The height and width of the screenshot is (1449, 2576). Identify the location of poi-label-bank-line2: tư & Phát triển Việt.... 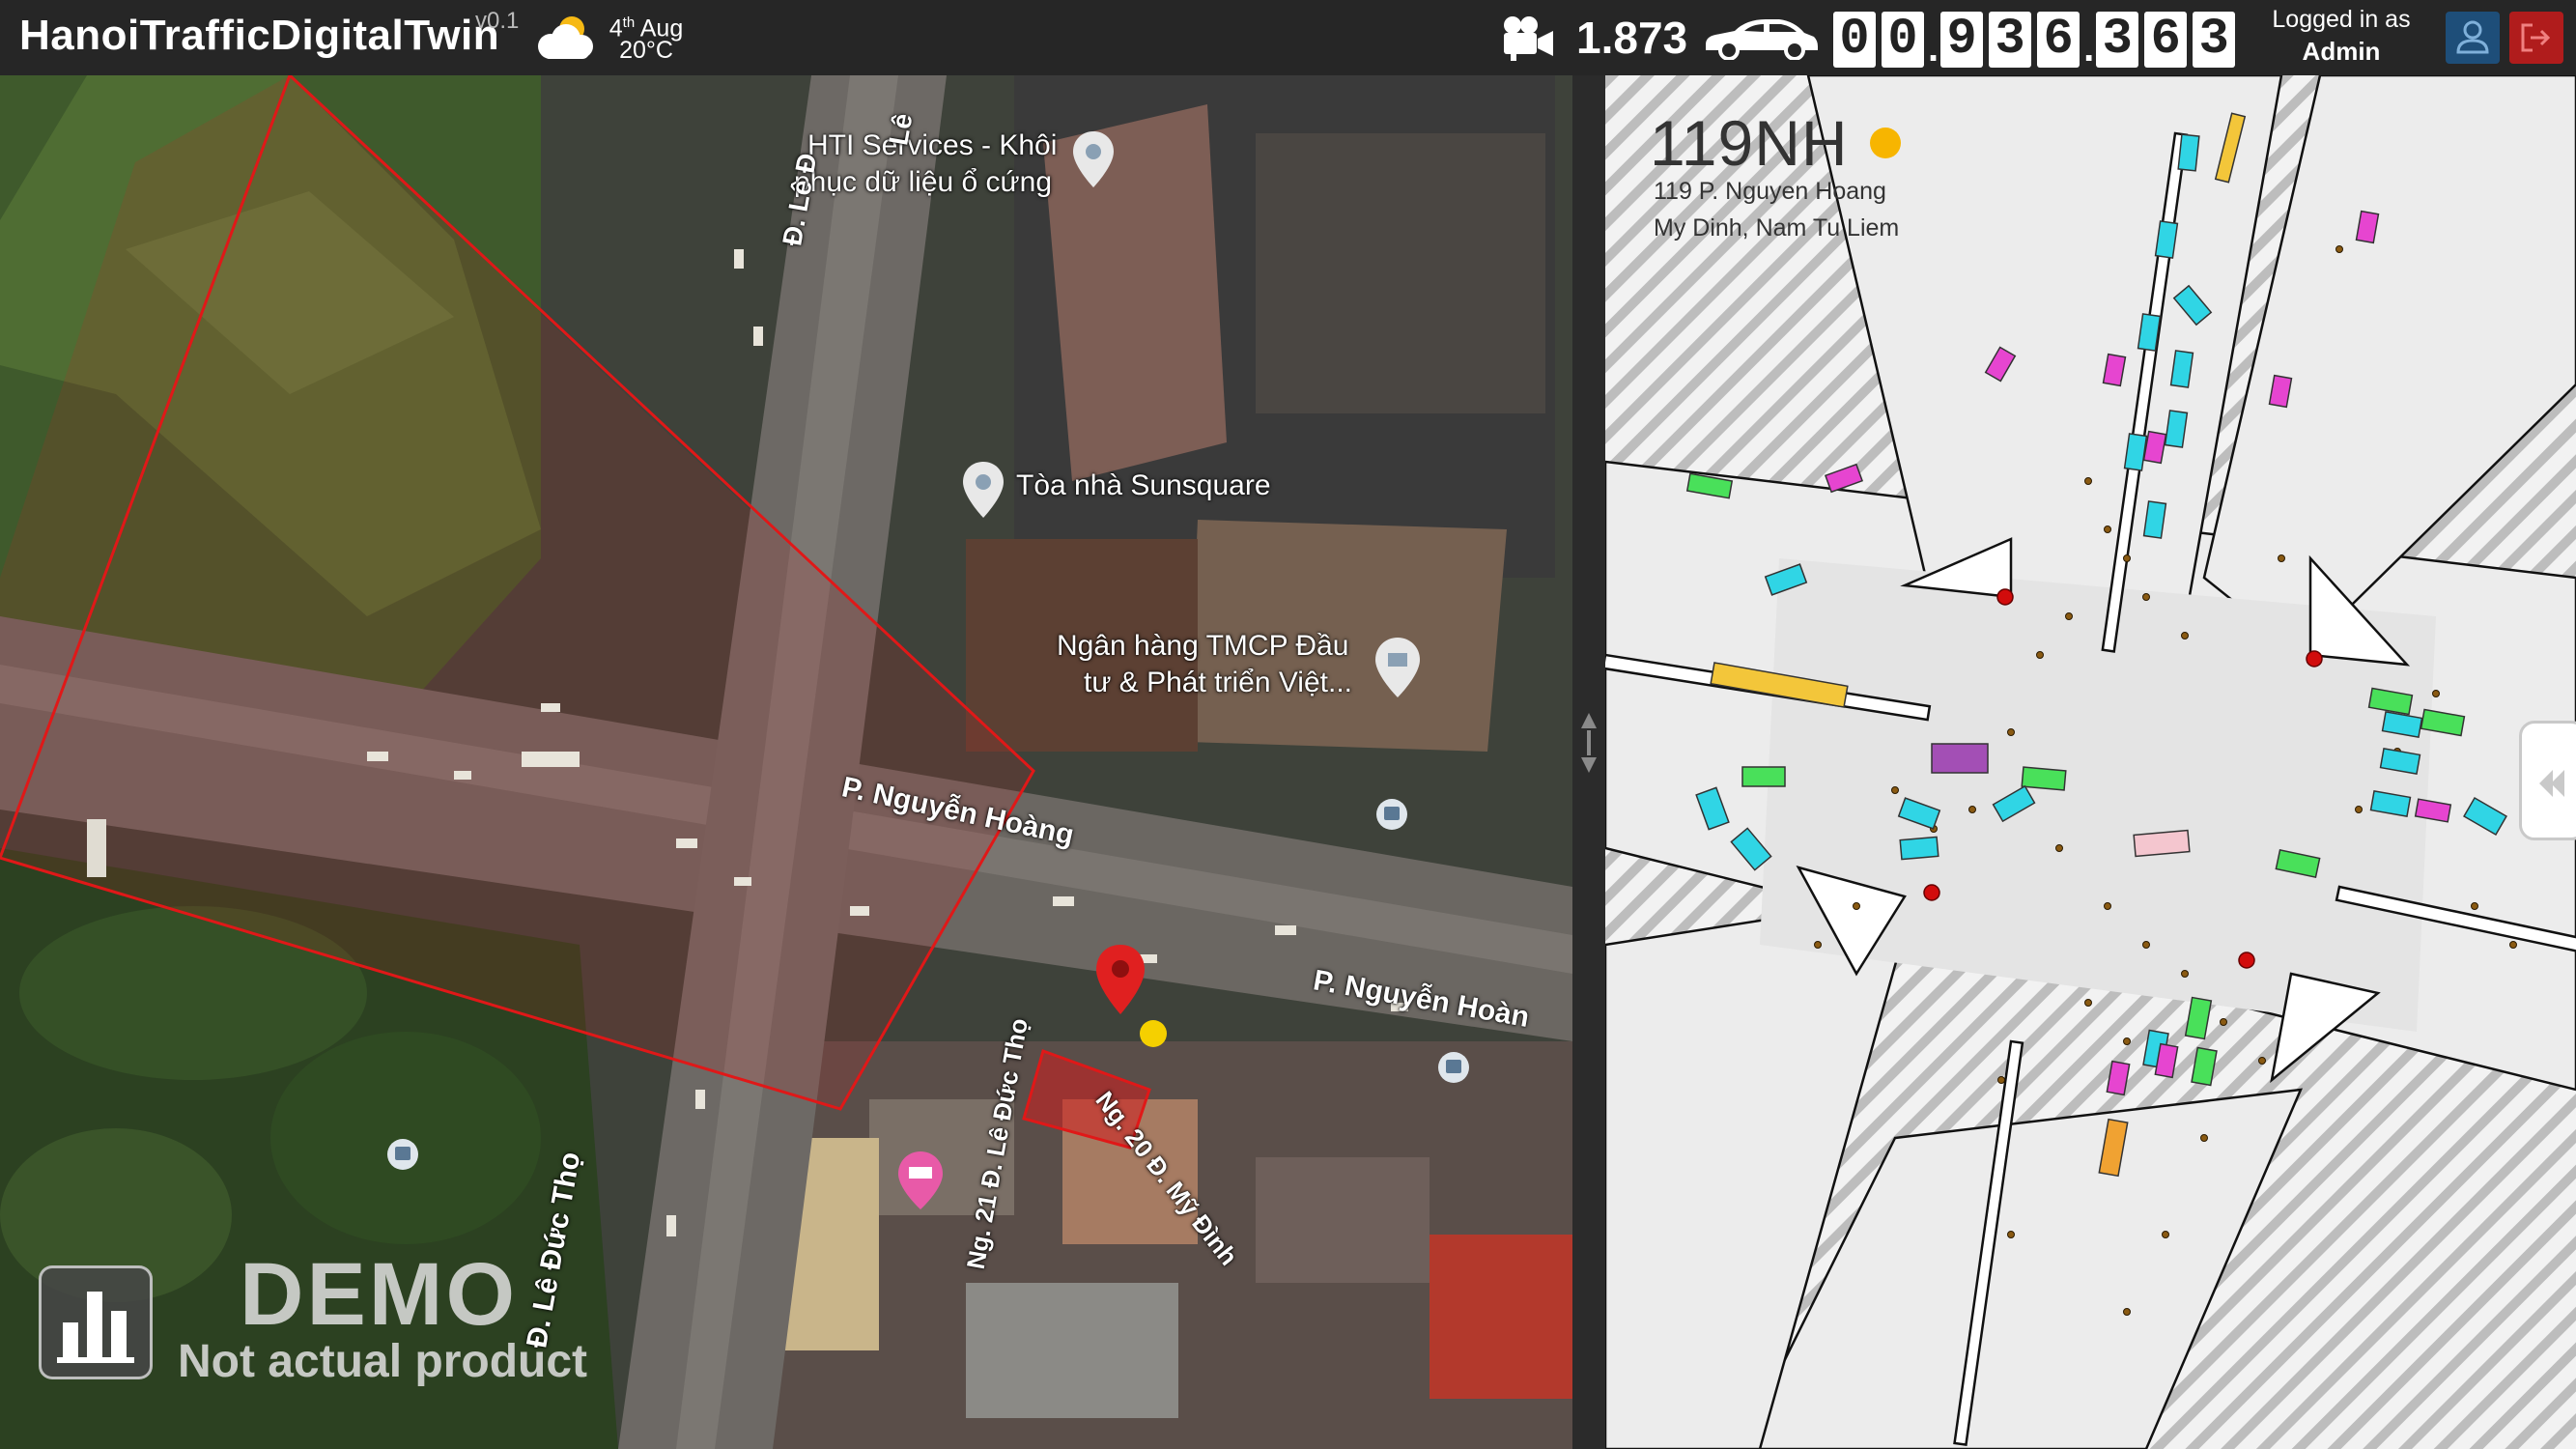
(1218, 683).